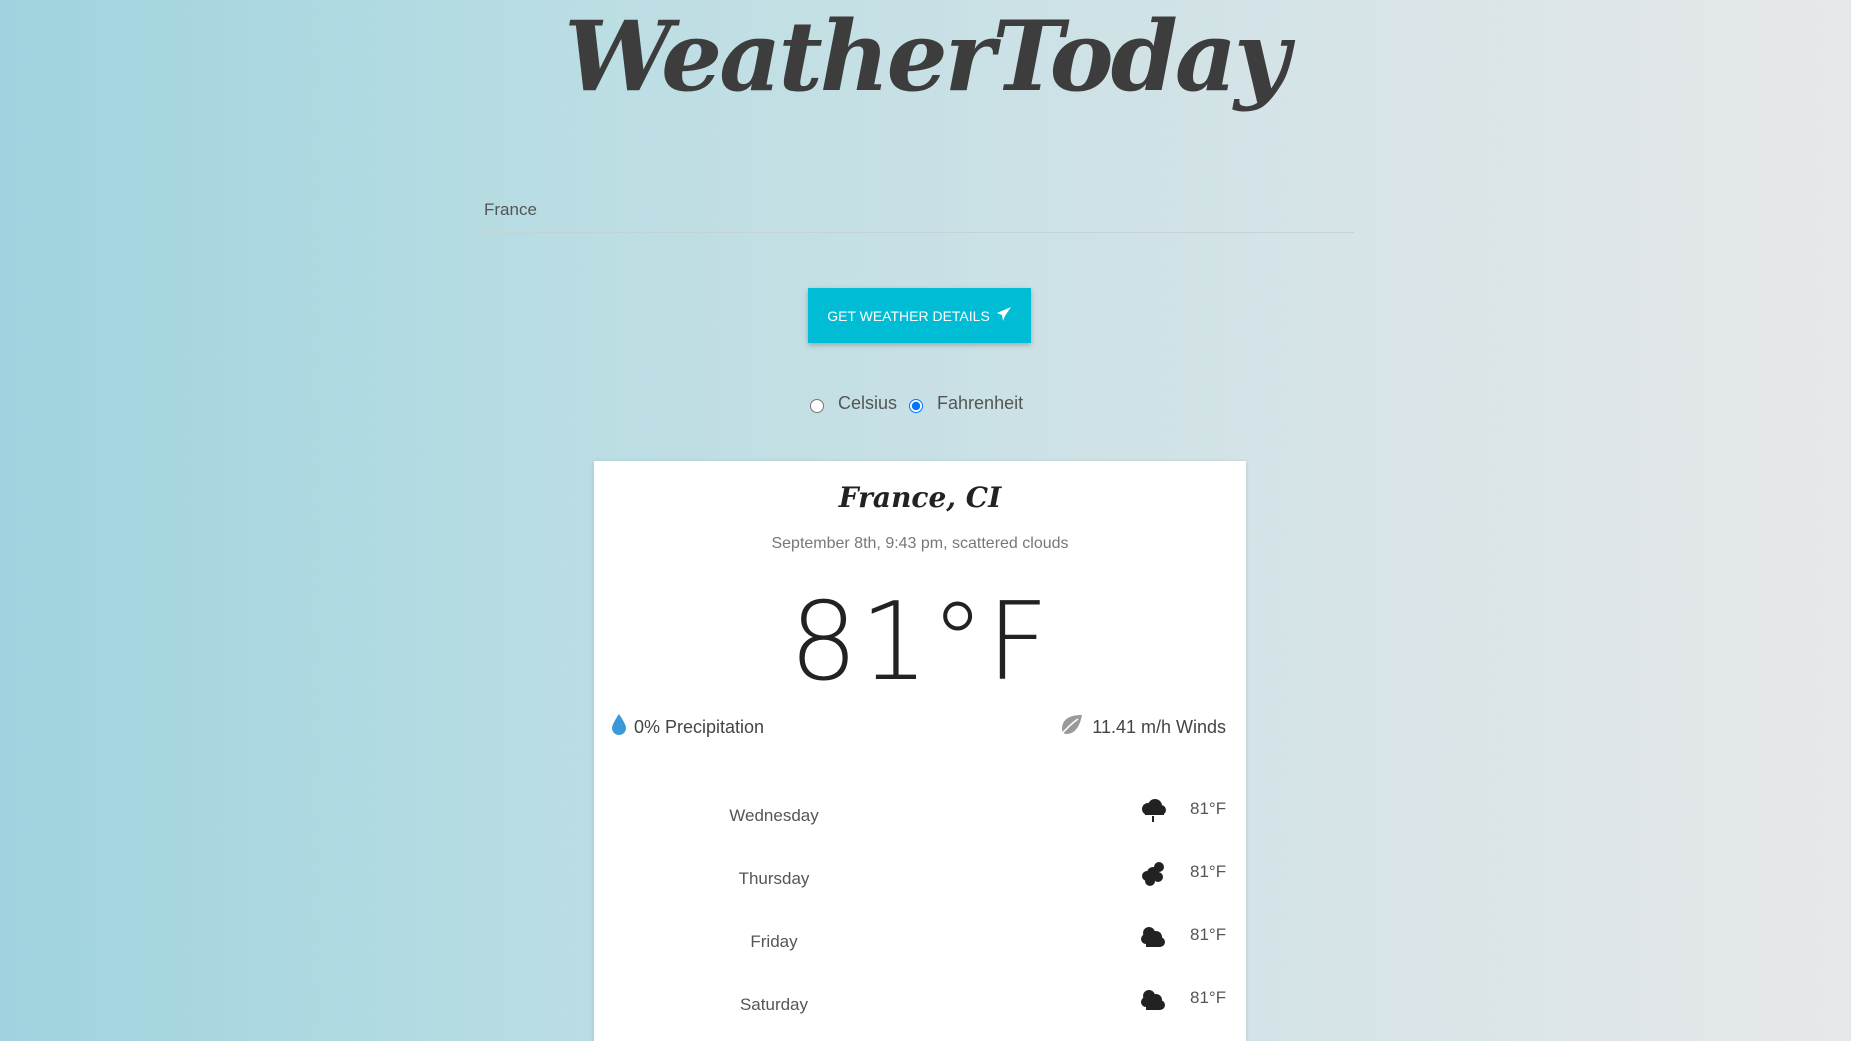  Describe the element at coordinates (1004, 315) in the screenshot. I see `paper-plane-icon` at that location.